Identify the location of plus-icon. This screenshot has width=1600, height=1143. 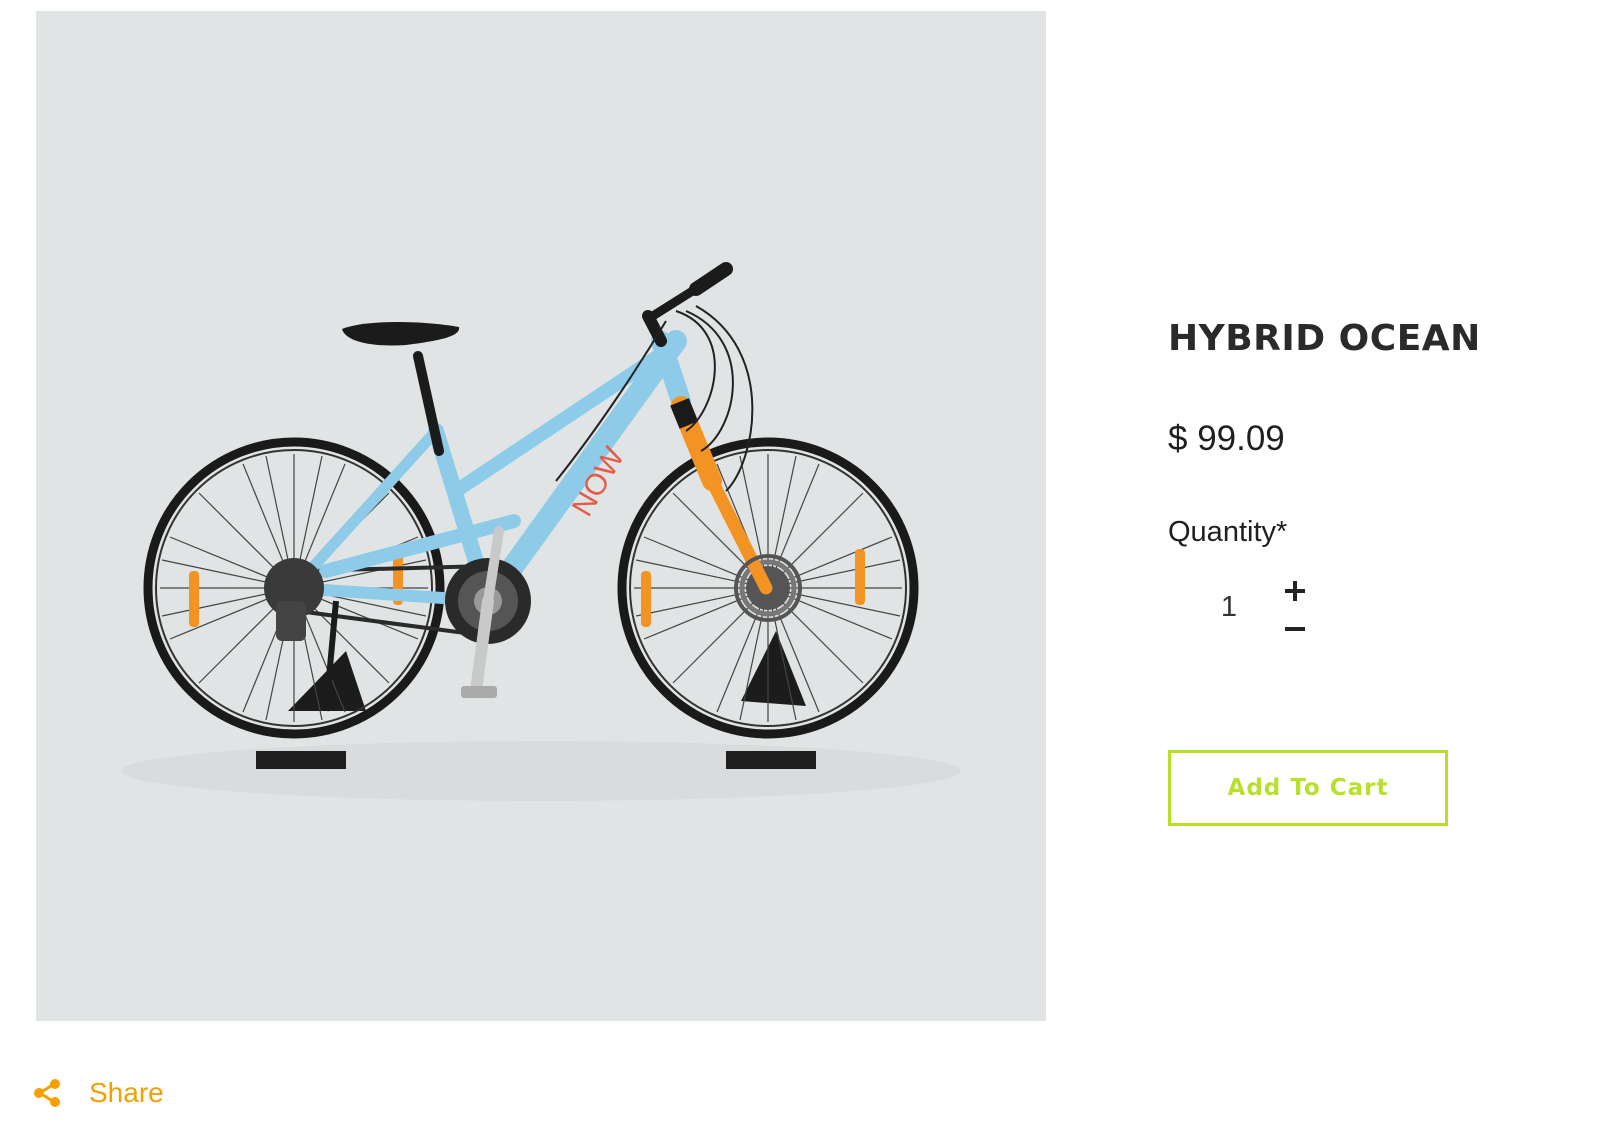
(1295, 591).